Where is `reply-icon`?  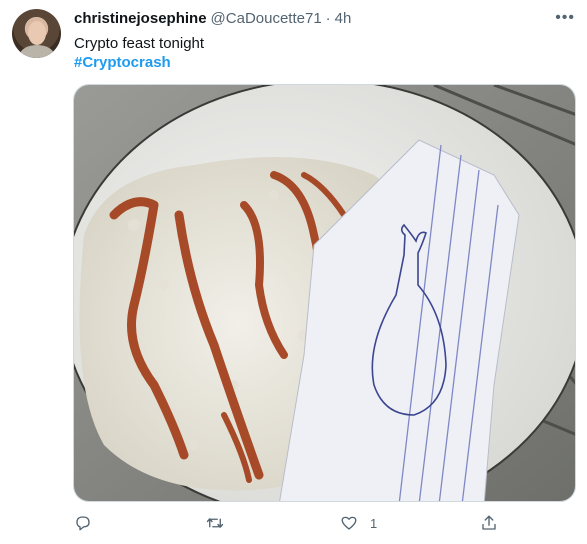
reply-icon is located at coordinates (83, 523).